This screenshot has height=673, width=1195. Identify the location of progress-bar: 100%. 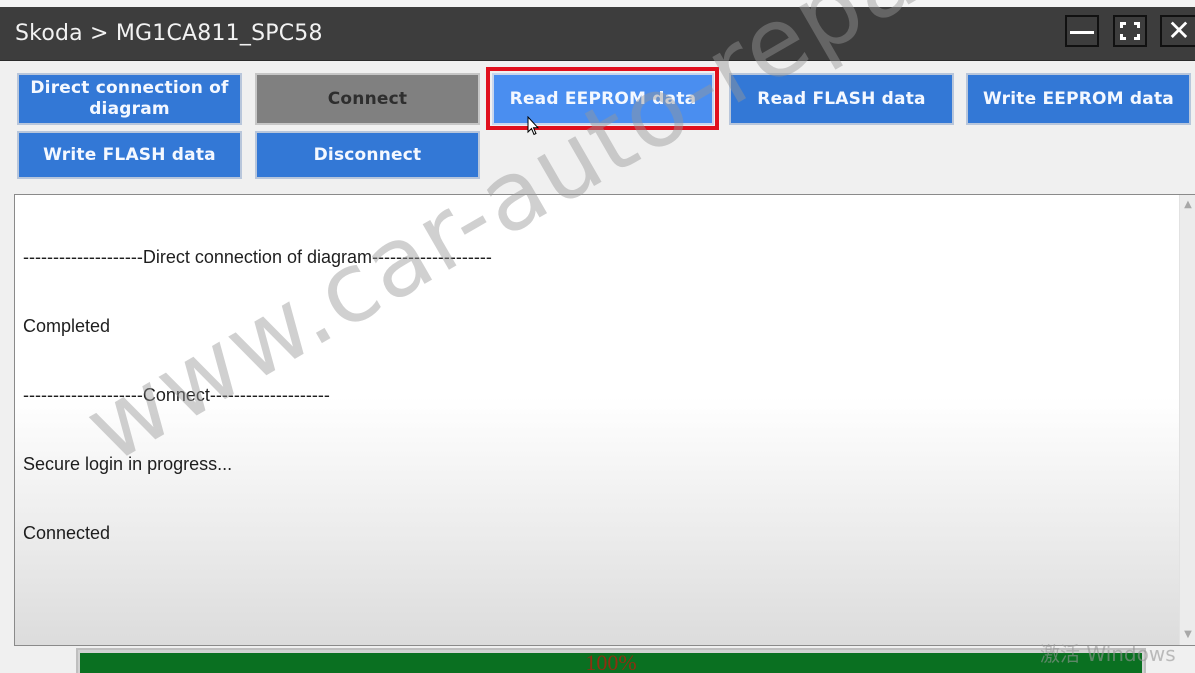
(611, 660).